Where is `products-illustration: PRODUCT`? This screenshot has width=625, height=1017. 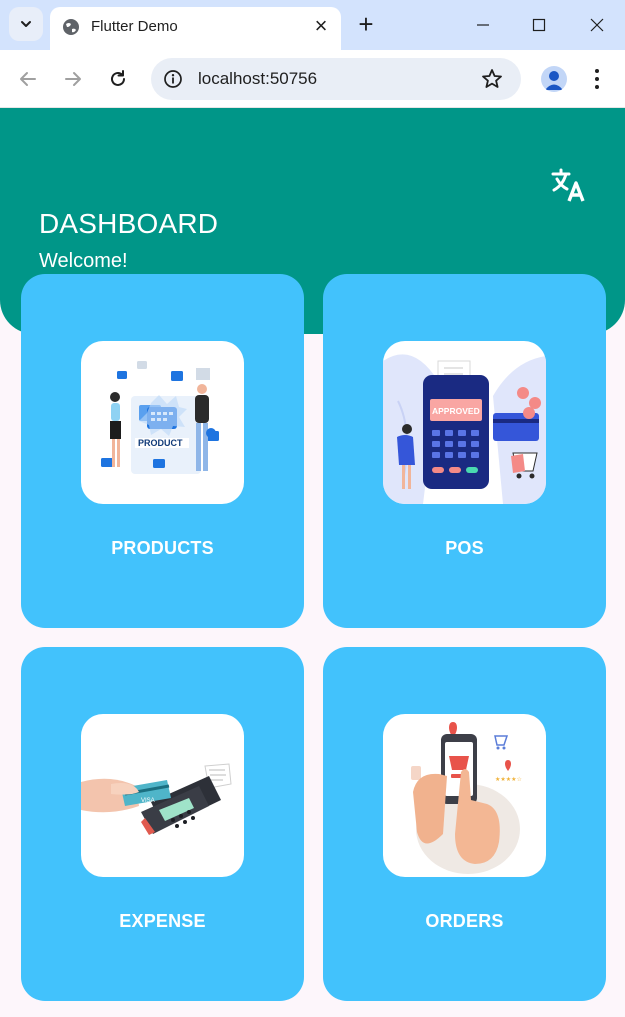 products-illustration: PRODUCT is located at coordinates (162, 422).